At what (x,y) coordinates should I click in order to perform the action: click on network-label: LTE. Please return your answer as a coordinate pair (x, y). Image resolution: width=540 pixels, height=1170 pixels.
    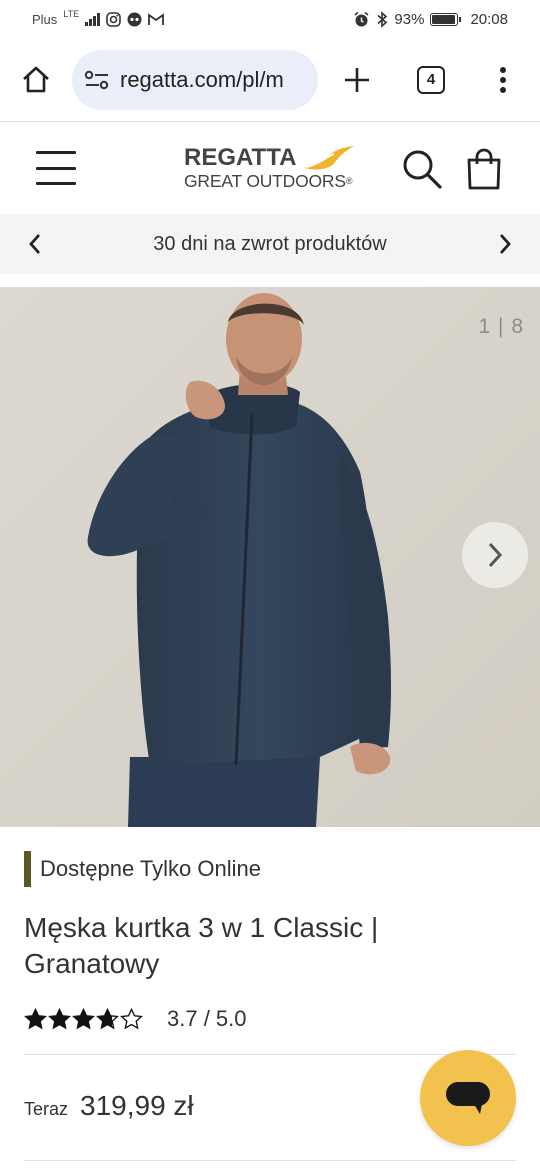
    Looking at the image, I should click on (71, 14).